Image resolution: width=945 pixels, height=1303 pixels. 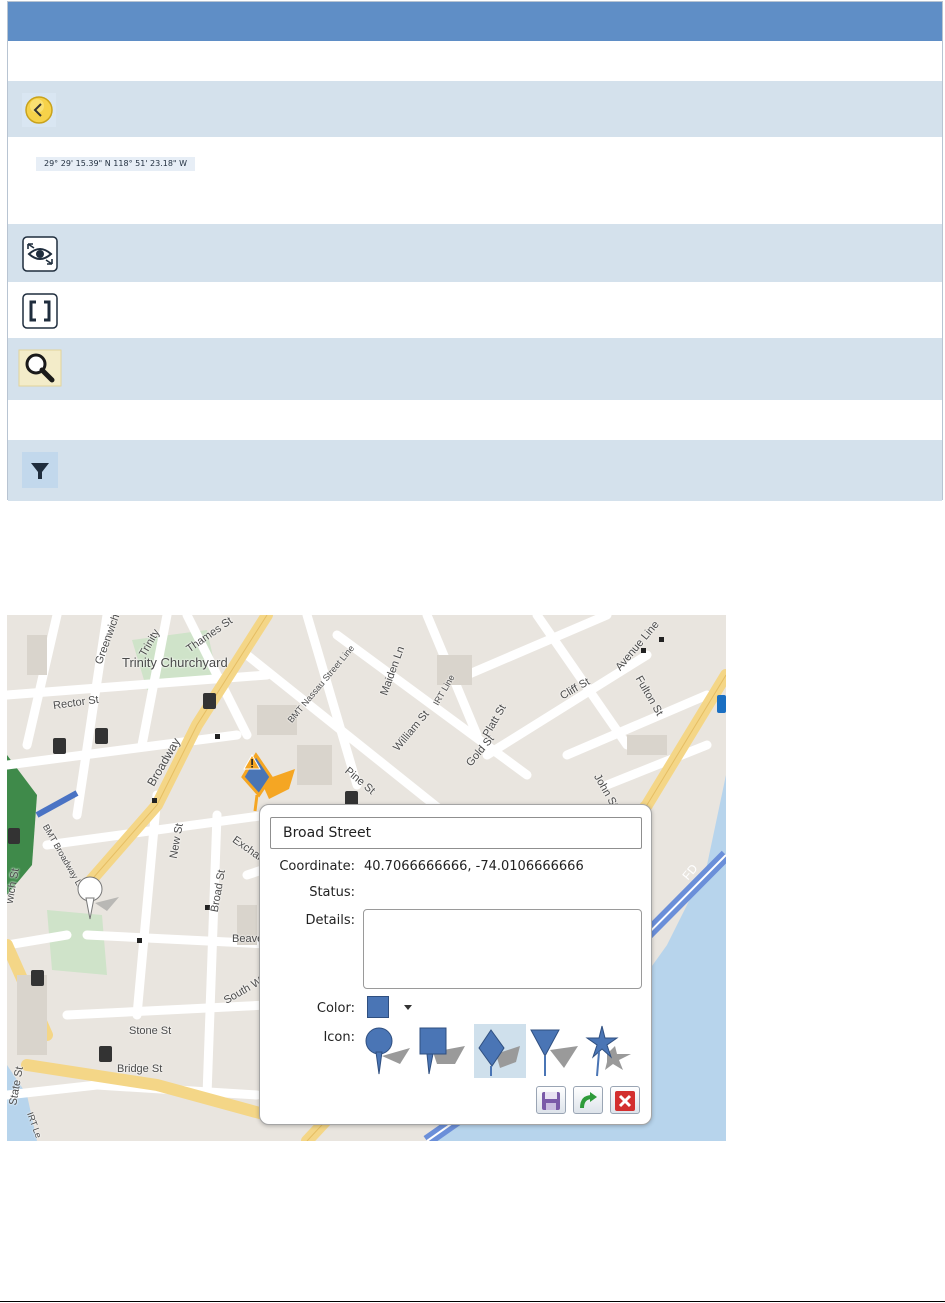 What do you see at coordinates (475, 21) in the screenshot?
I see `table-header` at bounding box center [475, 21].